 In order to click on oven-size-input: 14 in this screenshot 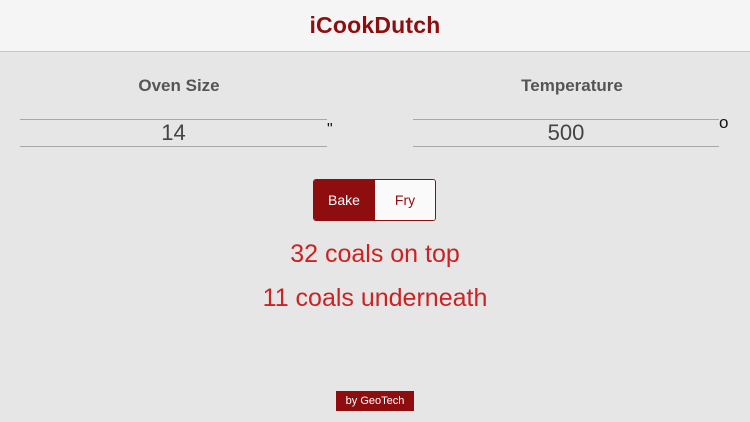, I will do `click(173, 133)`.